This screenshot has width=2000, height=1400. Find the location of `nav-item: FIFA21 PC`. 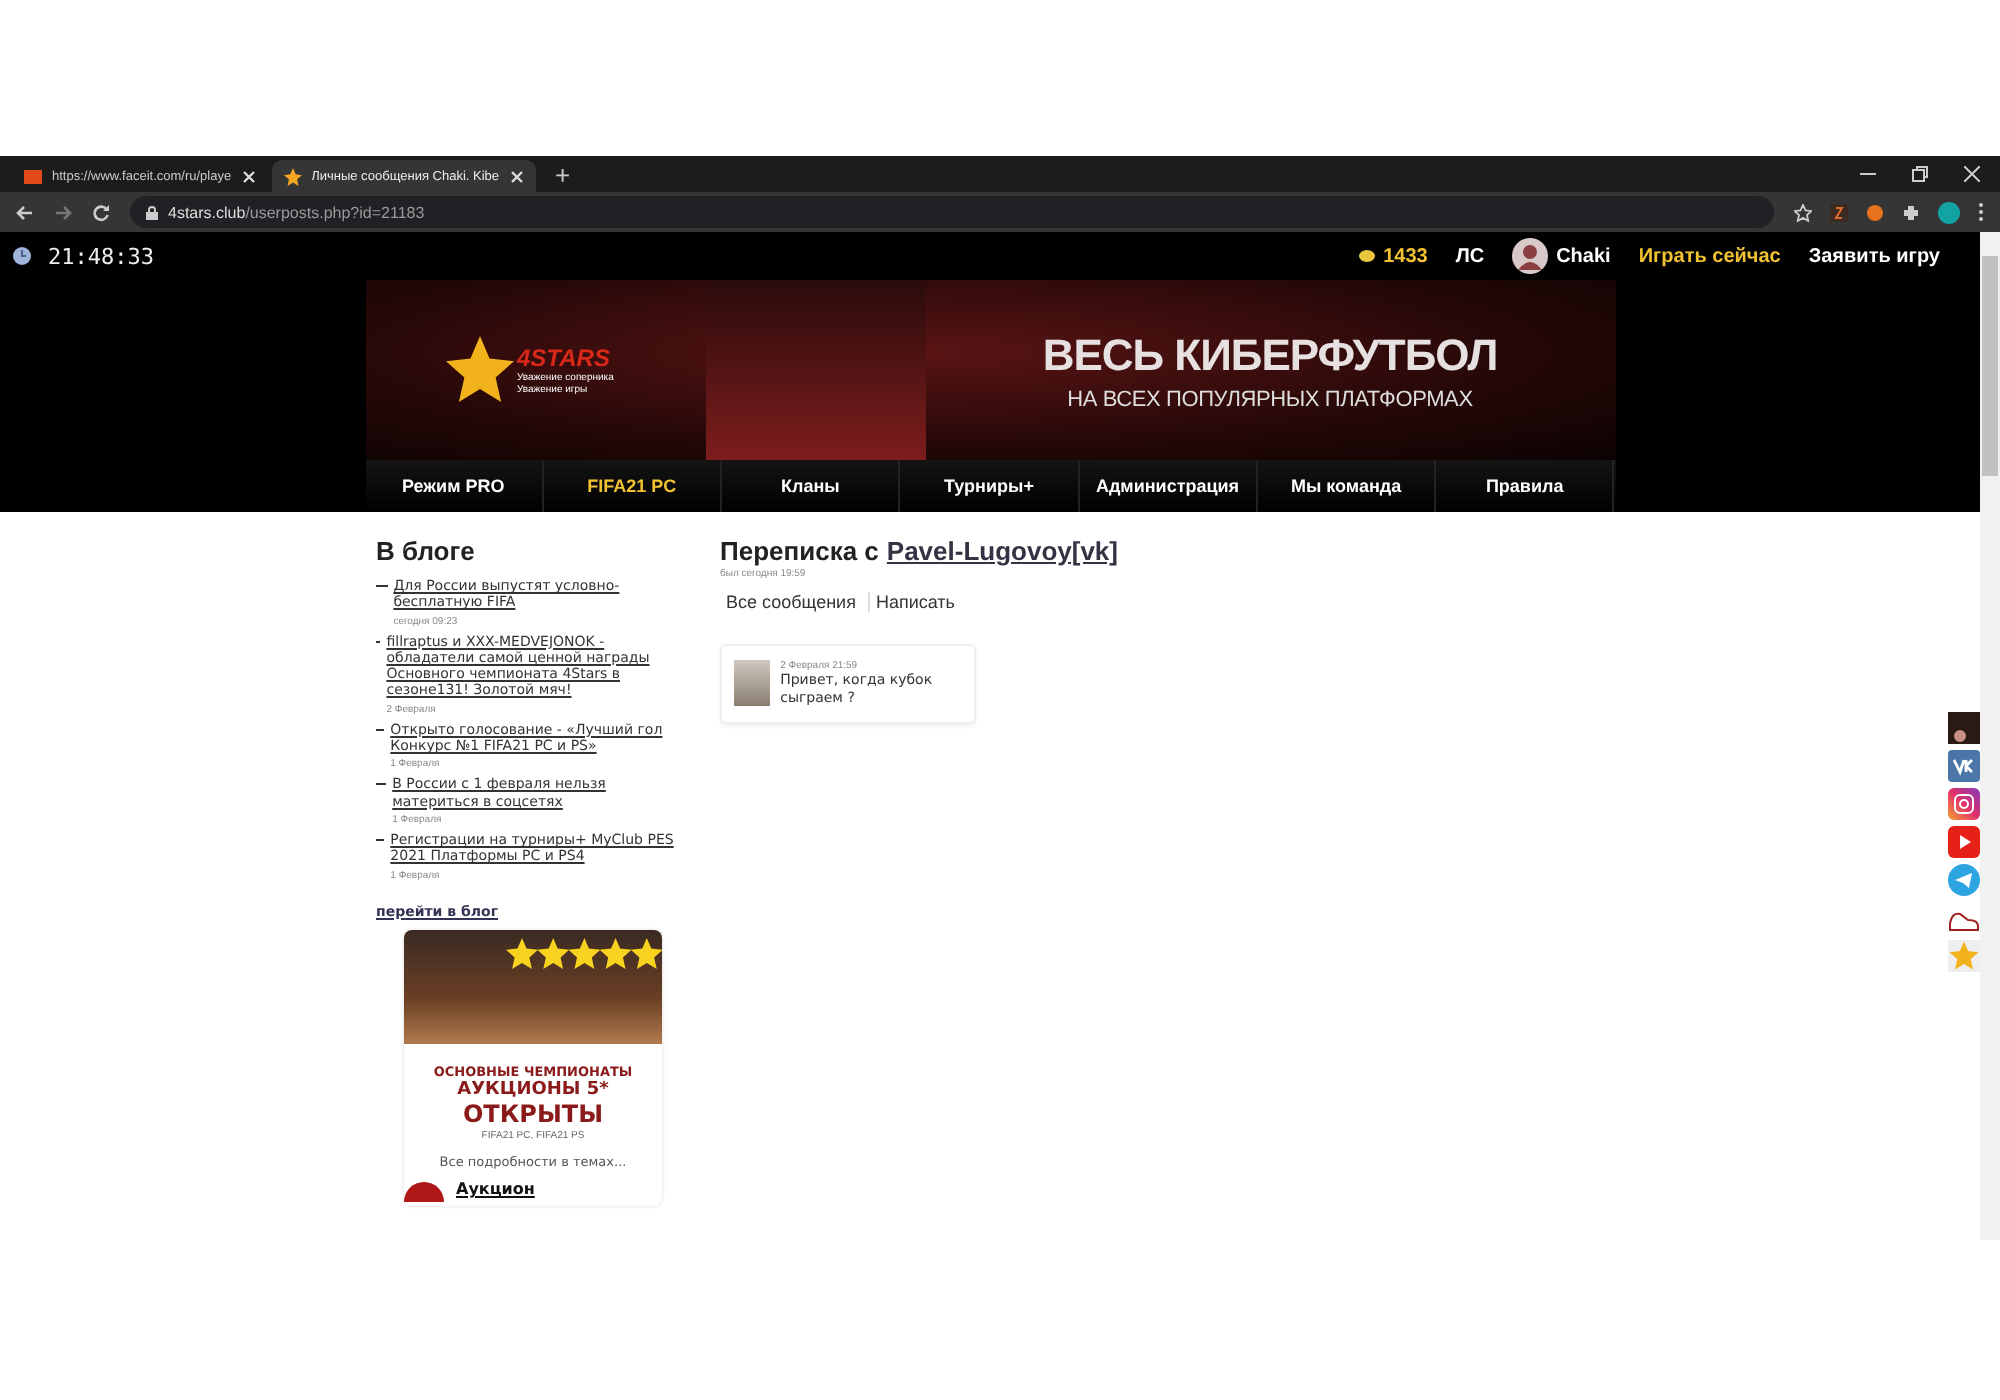

nav-item: FIFA21 PC is located at coordinates (633, 486).